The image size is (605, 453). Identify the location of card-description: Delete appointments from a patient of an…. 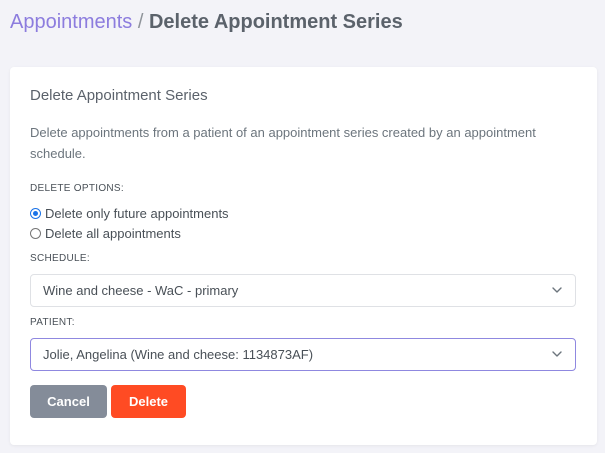
(283, 143).